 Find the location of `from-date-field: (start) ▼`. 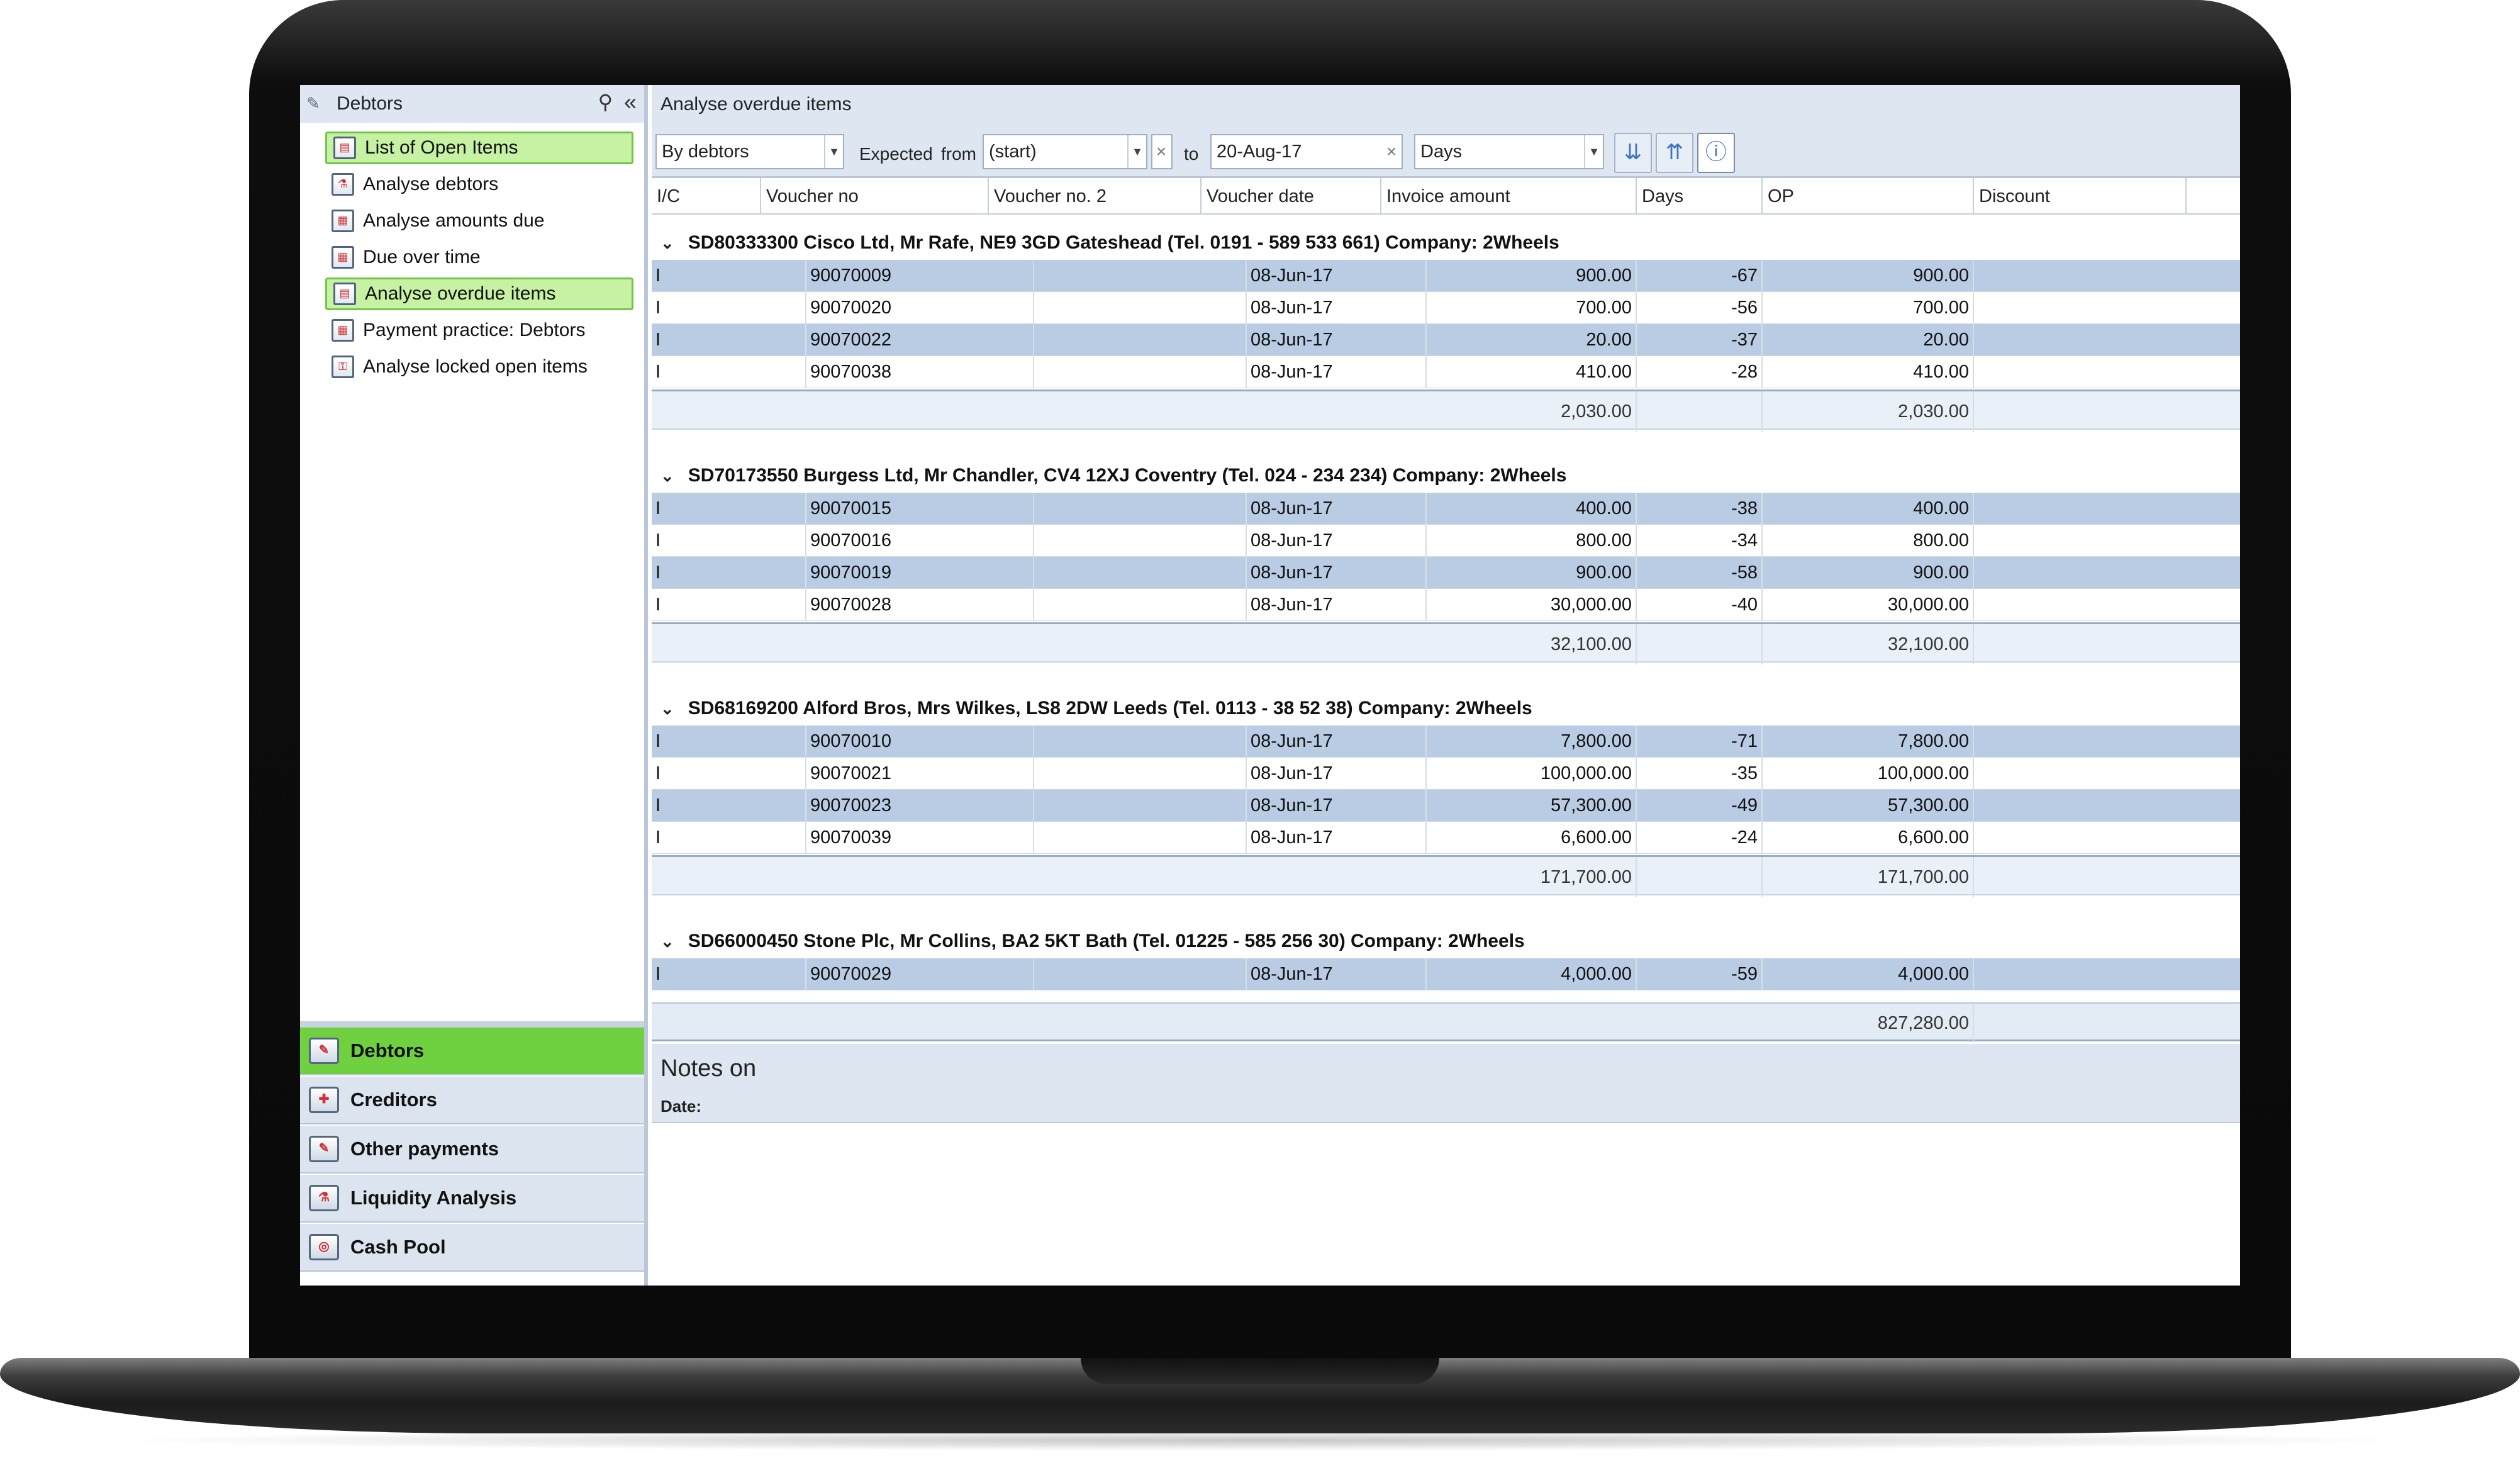

from-date-field: (start) ▼ is located at coordinates (1065, 151).